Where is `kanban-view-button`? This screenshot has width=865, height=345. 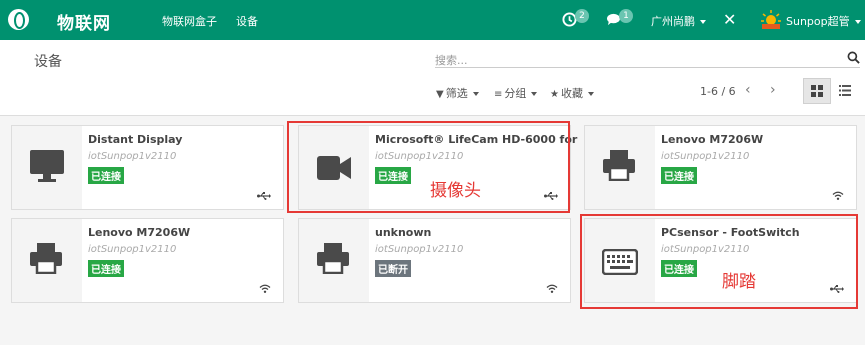 kanban-view-button is located at coordinates (817, 91).